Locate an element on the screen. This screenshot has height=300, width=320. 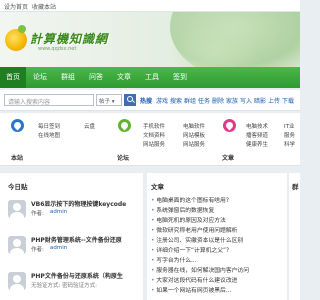
post-card: PHP文件备份与还原系统（构原生 无验证方式: 密码验证方式: is located at coordinates (73, 285).